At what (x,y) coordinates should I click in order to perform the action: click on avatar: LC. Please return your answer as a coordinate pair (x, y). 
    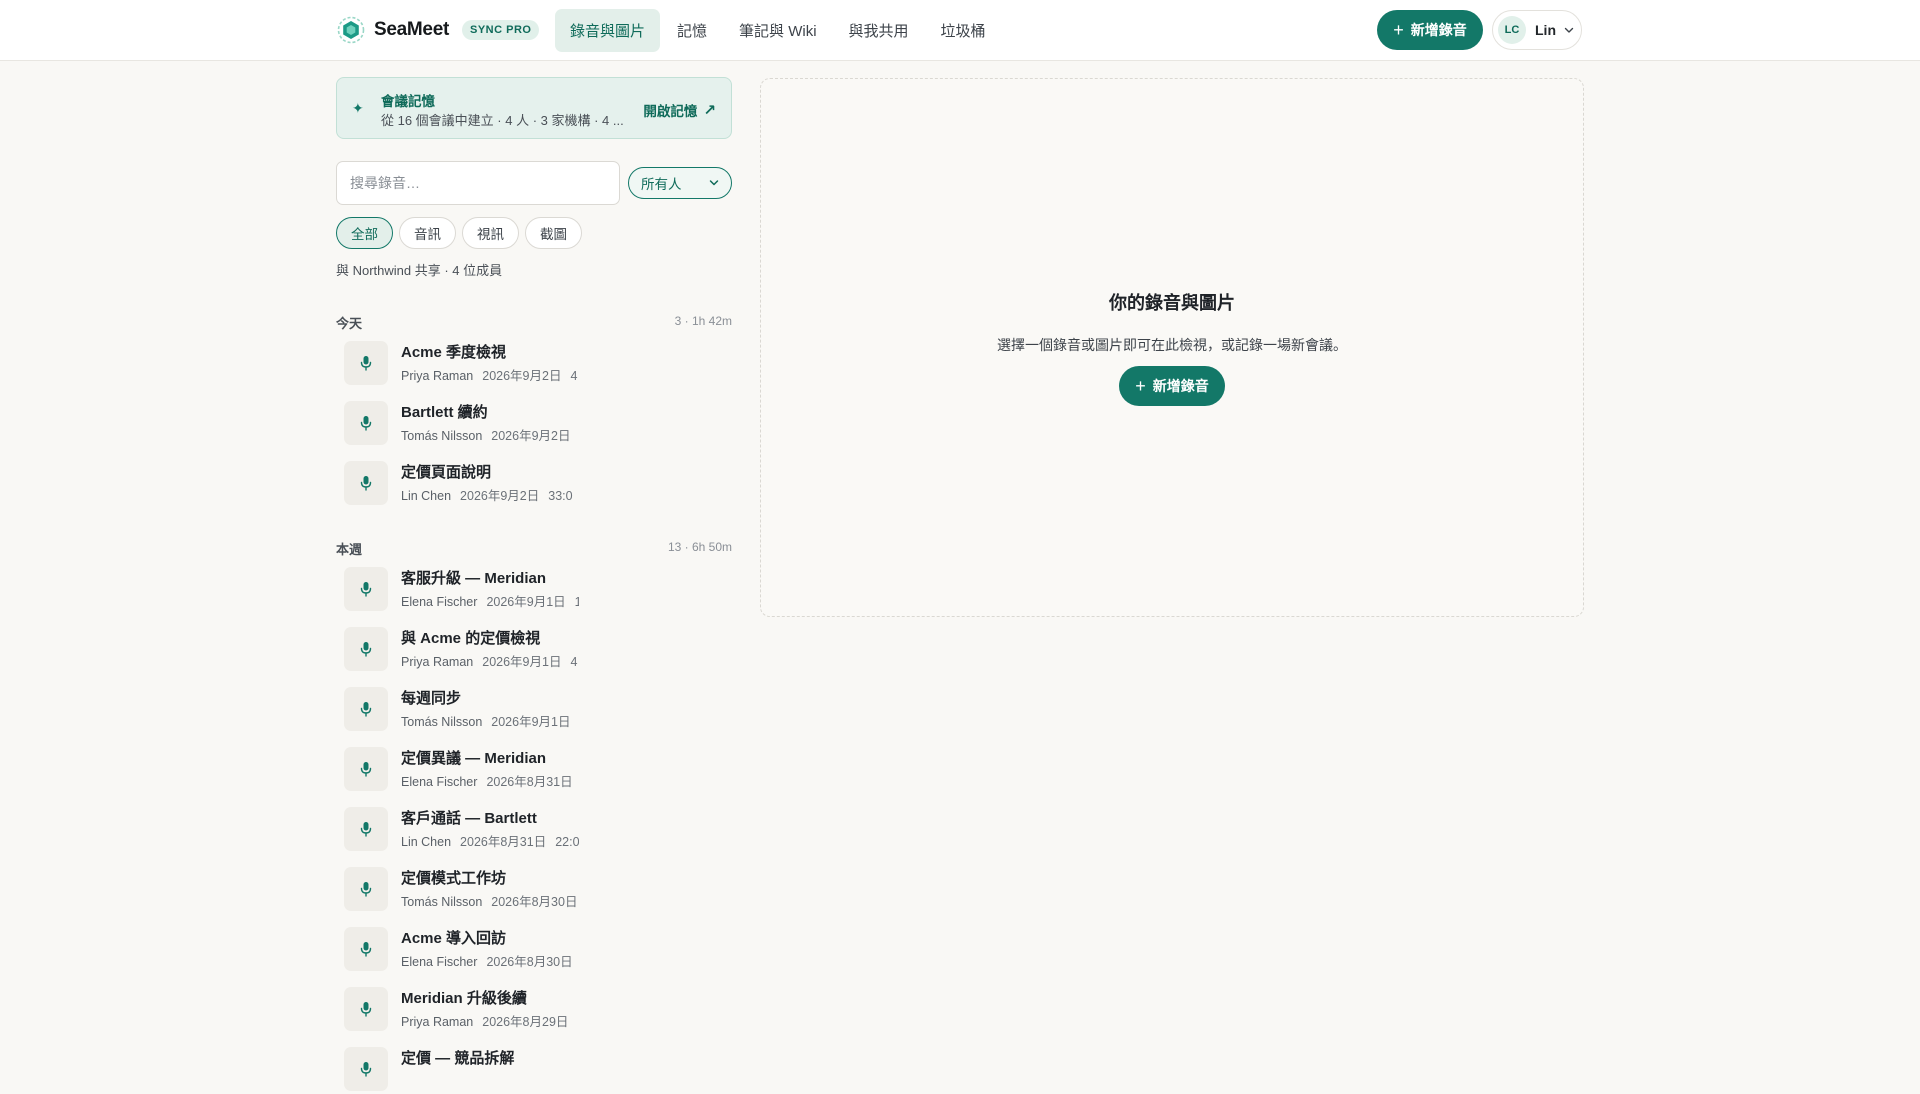
    Looking at the image, I should click on (1512, 30).